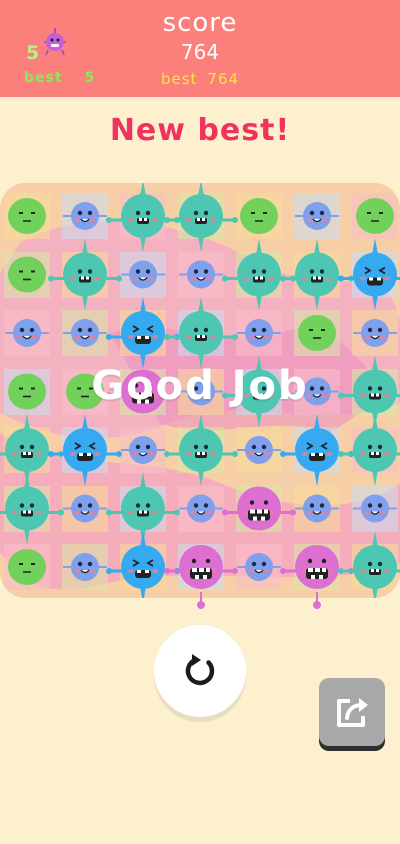 This screenshot has width=400, height=844. I want to click on share-button, so click(352, 712).